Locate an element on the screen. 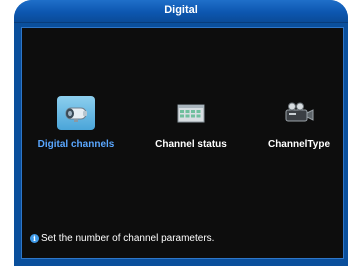 The width and height of the screenshot is (348, 266). menu-item-digital-channels: Digital channels is located at coordinates (76, 126).